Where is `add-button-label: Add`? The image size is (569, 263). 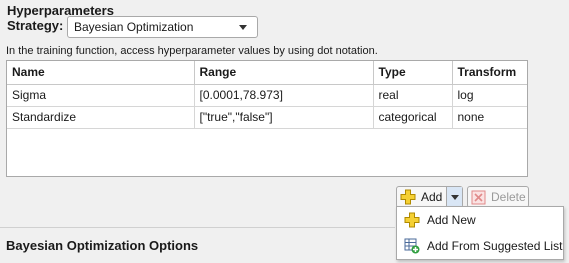 add-button-label: Add is located at coordinates (432, 197).